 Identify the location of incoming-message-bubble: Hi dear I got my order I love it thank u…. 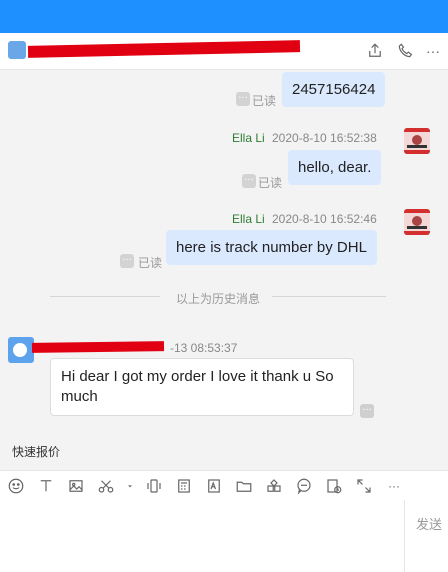
(202, 387).